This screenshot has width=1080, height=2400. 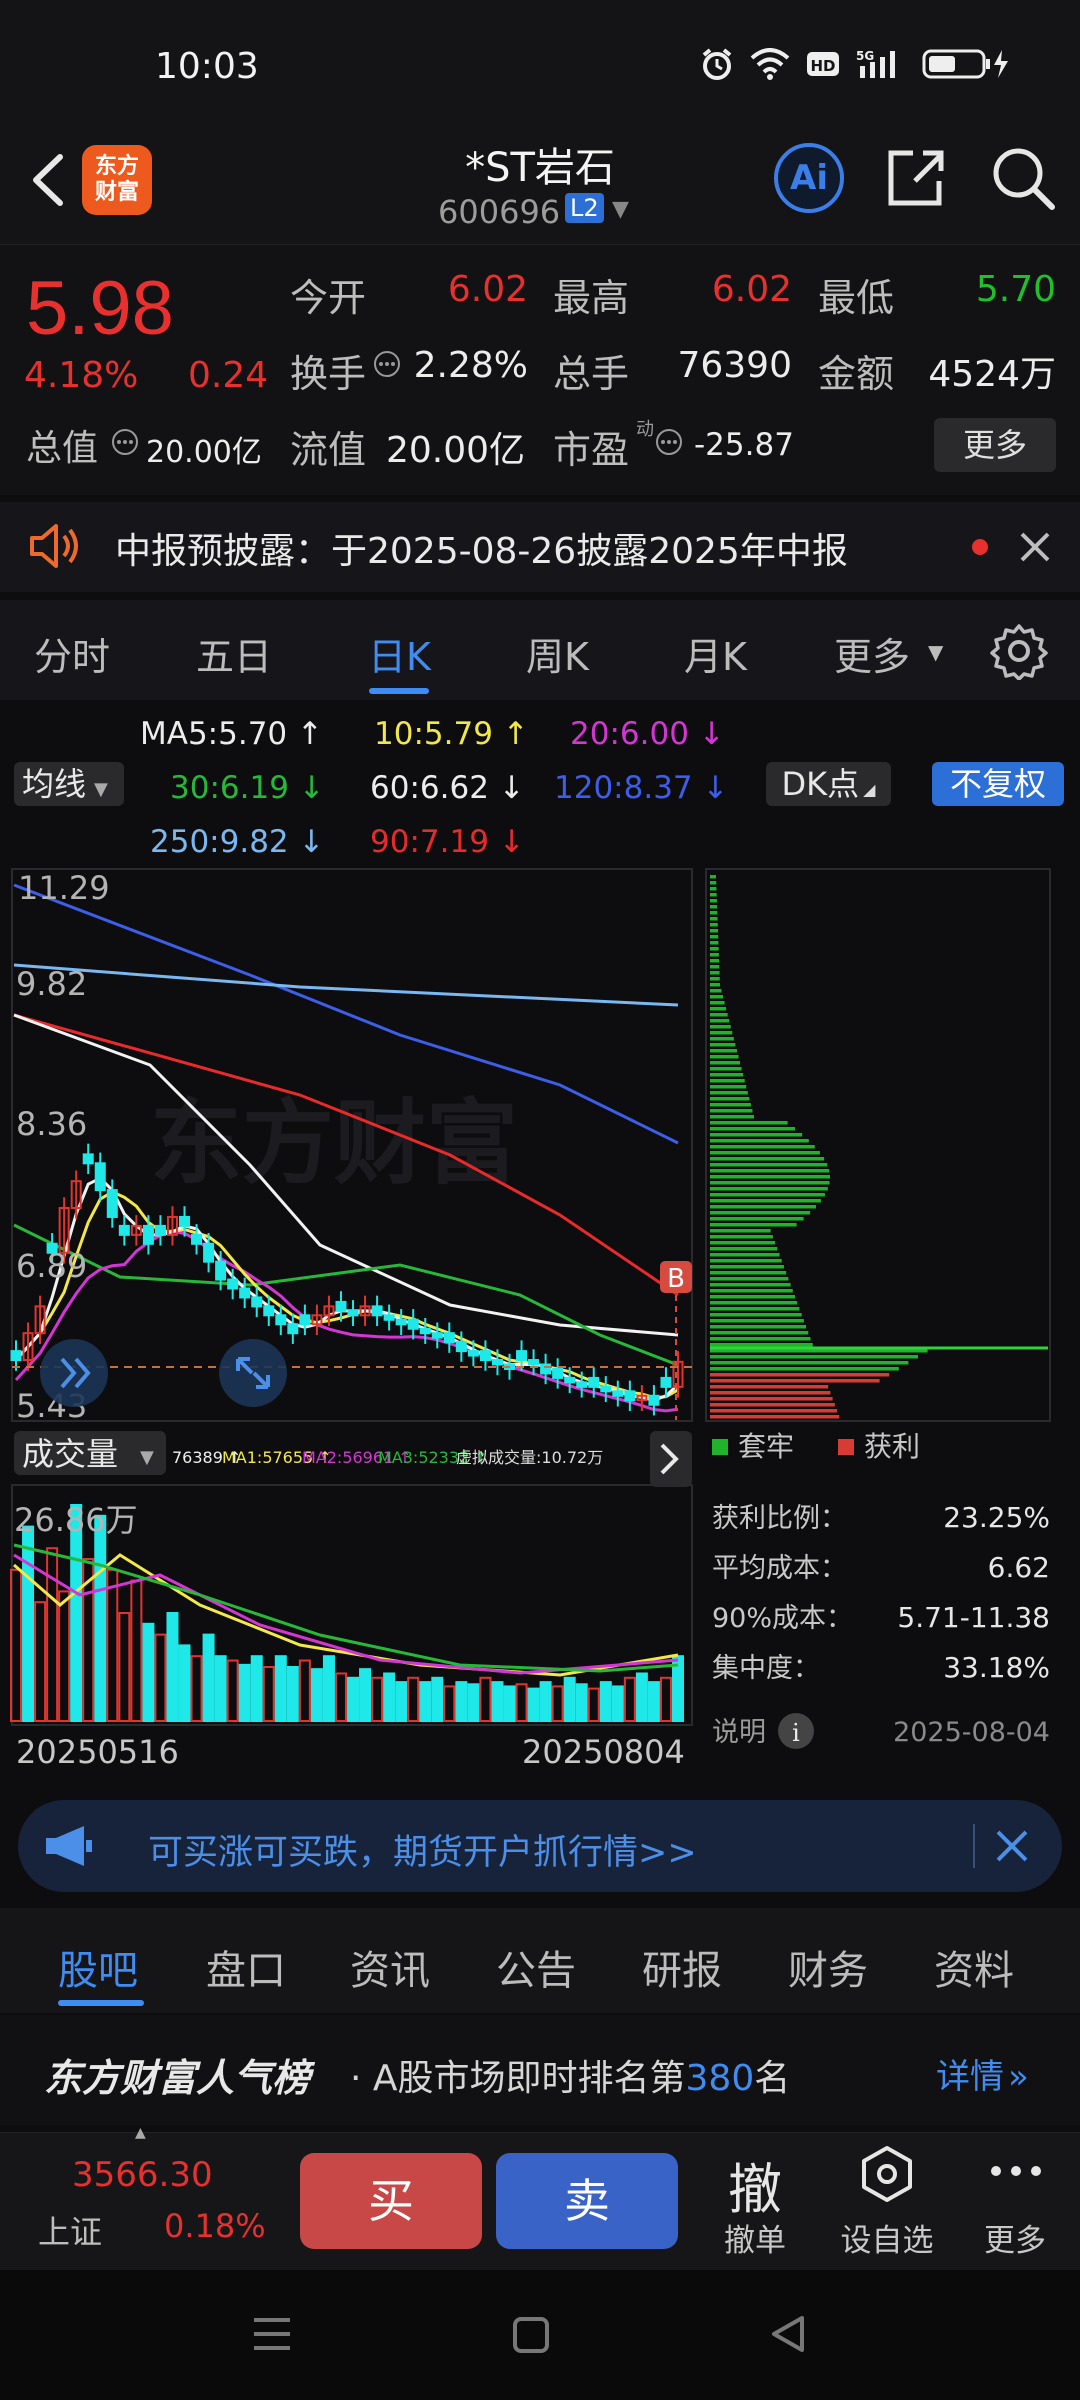 I want to click on sell-button: 卖, so click(x=587, y=2201).